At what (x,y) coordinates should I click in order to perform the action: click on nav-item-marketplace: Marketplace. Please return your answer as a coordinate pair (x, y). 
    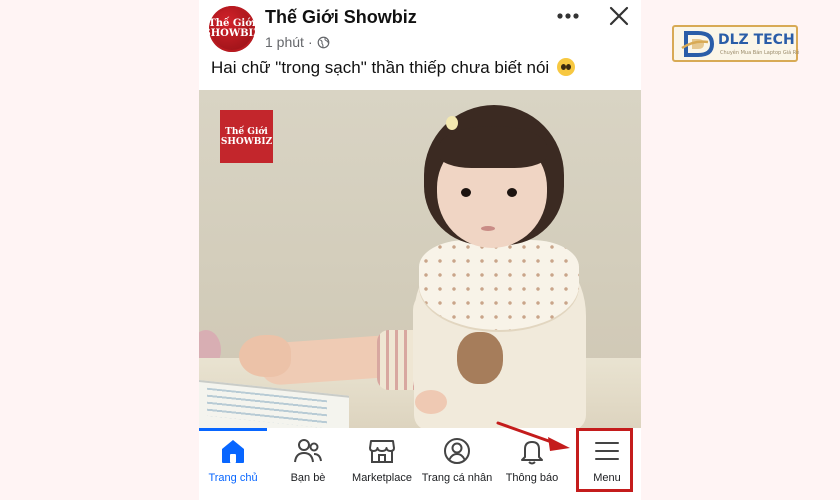
    Looking at the image, I should click on (382, 465).